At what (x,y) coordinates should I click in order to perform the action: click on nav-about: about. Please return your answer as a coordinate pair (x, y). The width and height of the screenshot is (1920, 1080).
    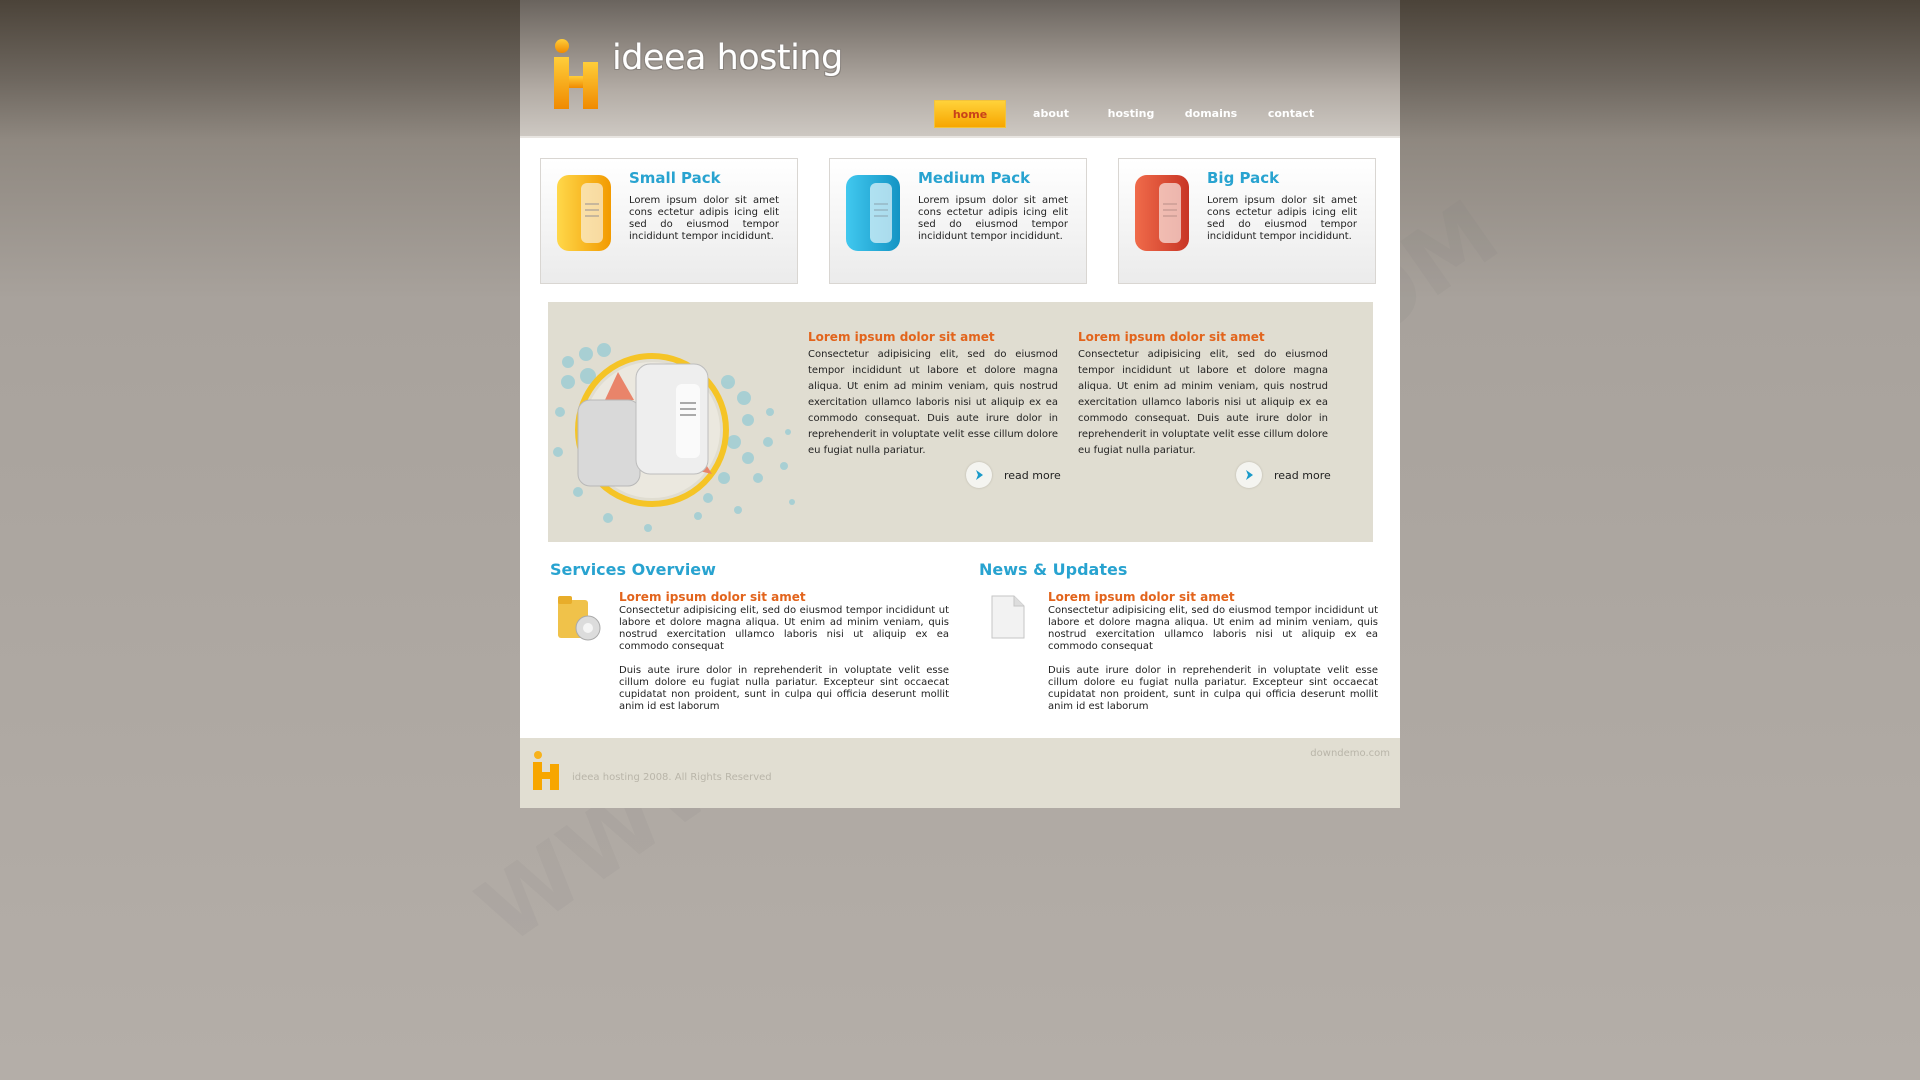
    Looking at the image, I should click on (1051, 114).